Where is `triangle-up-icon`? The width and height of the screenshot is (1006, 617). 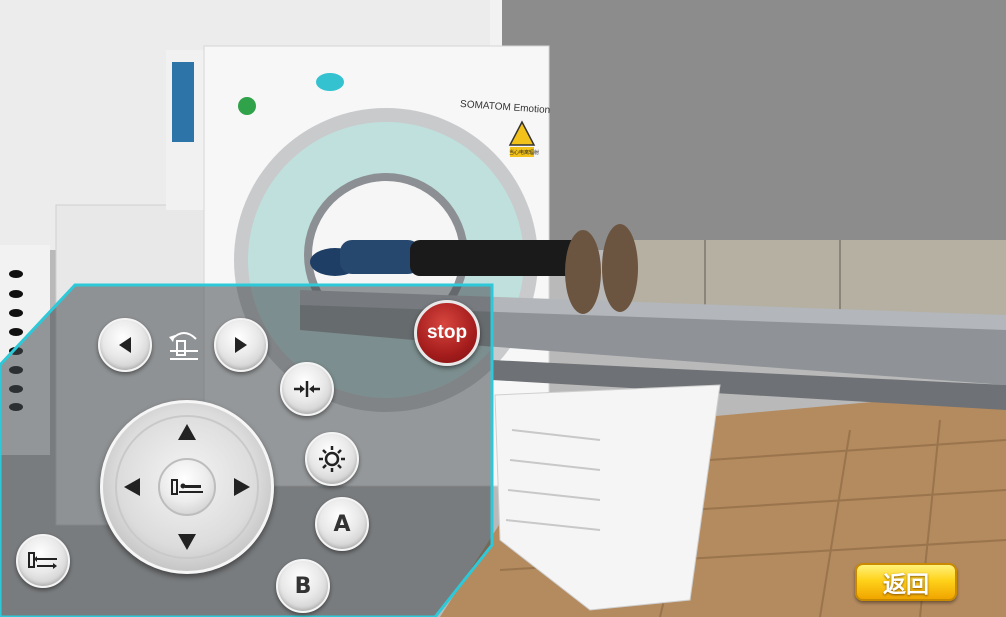
triangle-up-icon is located at coordinates (187, 432).